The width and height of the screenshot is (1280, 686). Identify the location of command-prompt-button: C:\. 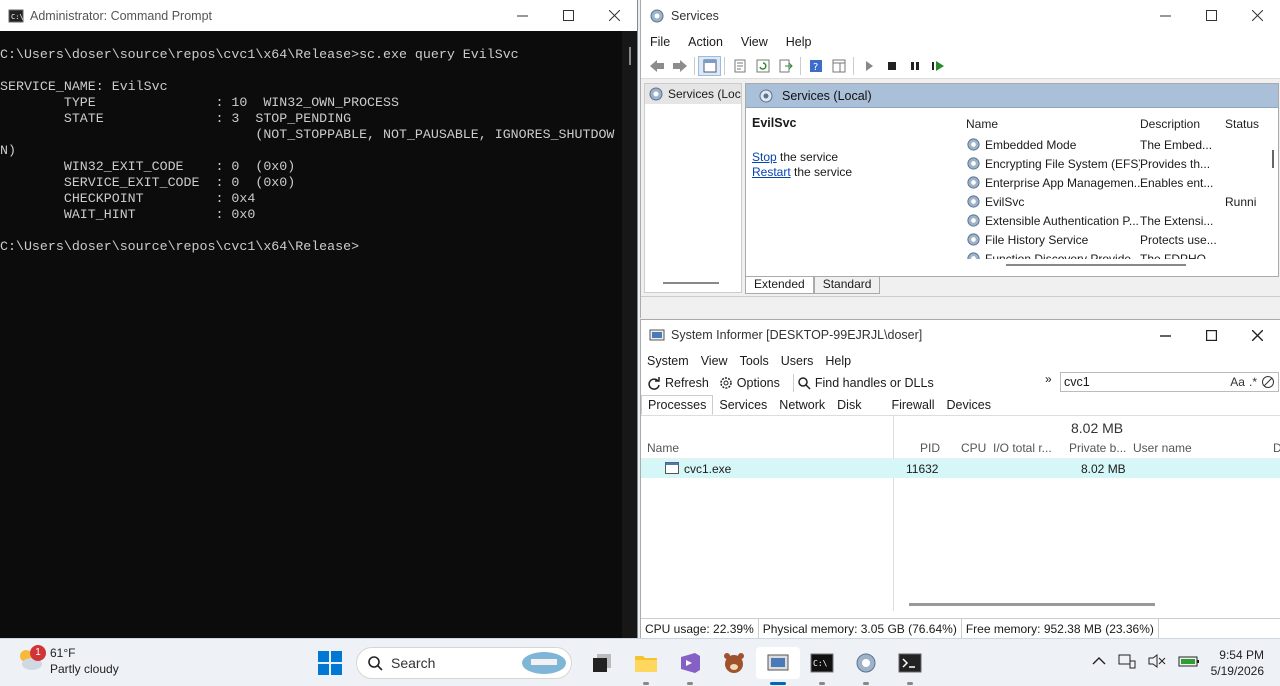
(822, 666).